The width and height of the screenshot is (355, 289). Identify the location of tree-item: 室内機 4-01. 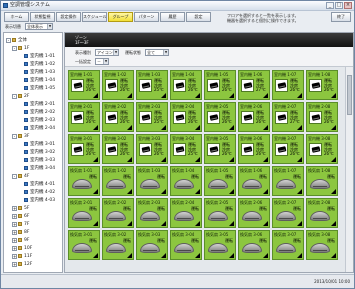
(33, 184).